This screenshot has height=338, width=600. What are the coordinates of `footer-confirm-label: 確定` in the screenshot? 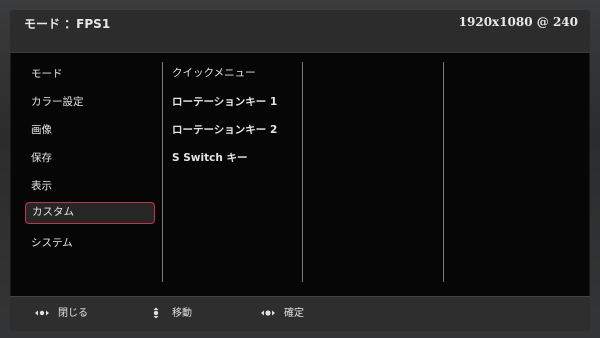 It's located at (294, 313).